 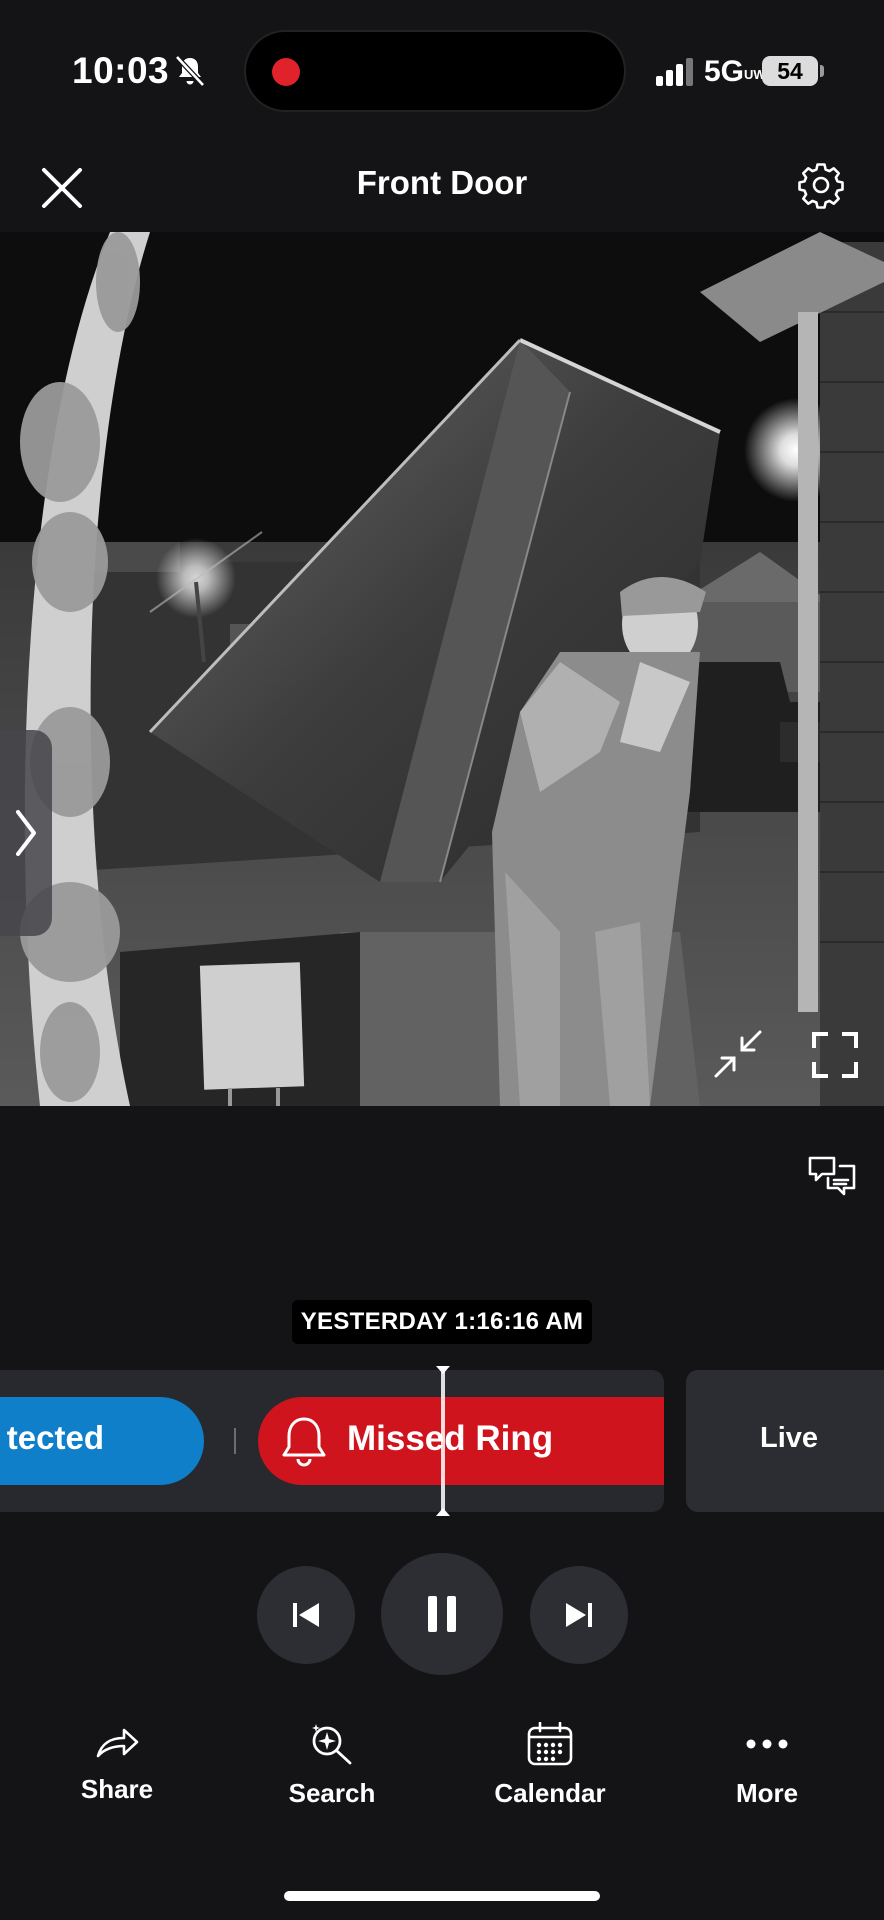 I want to click on nav-share-label: Share, so click(x=117, y=1789).